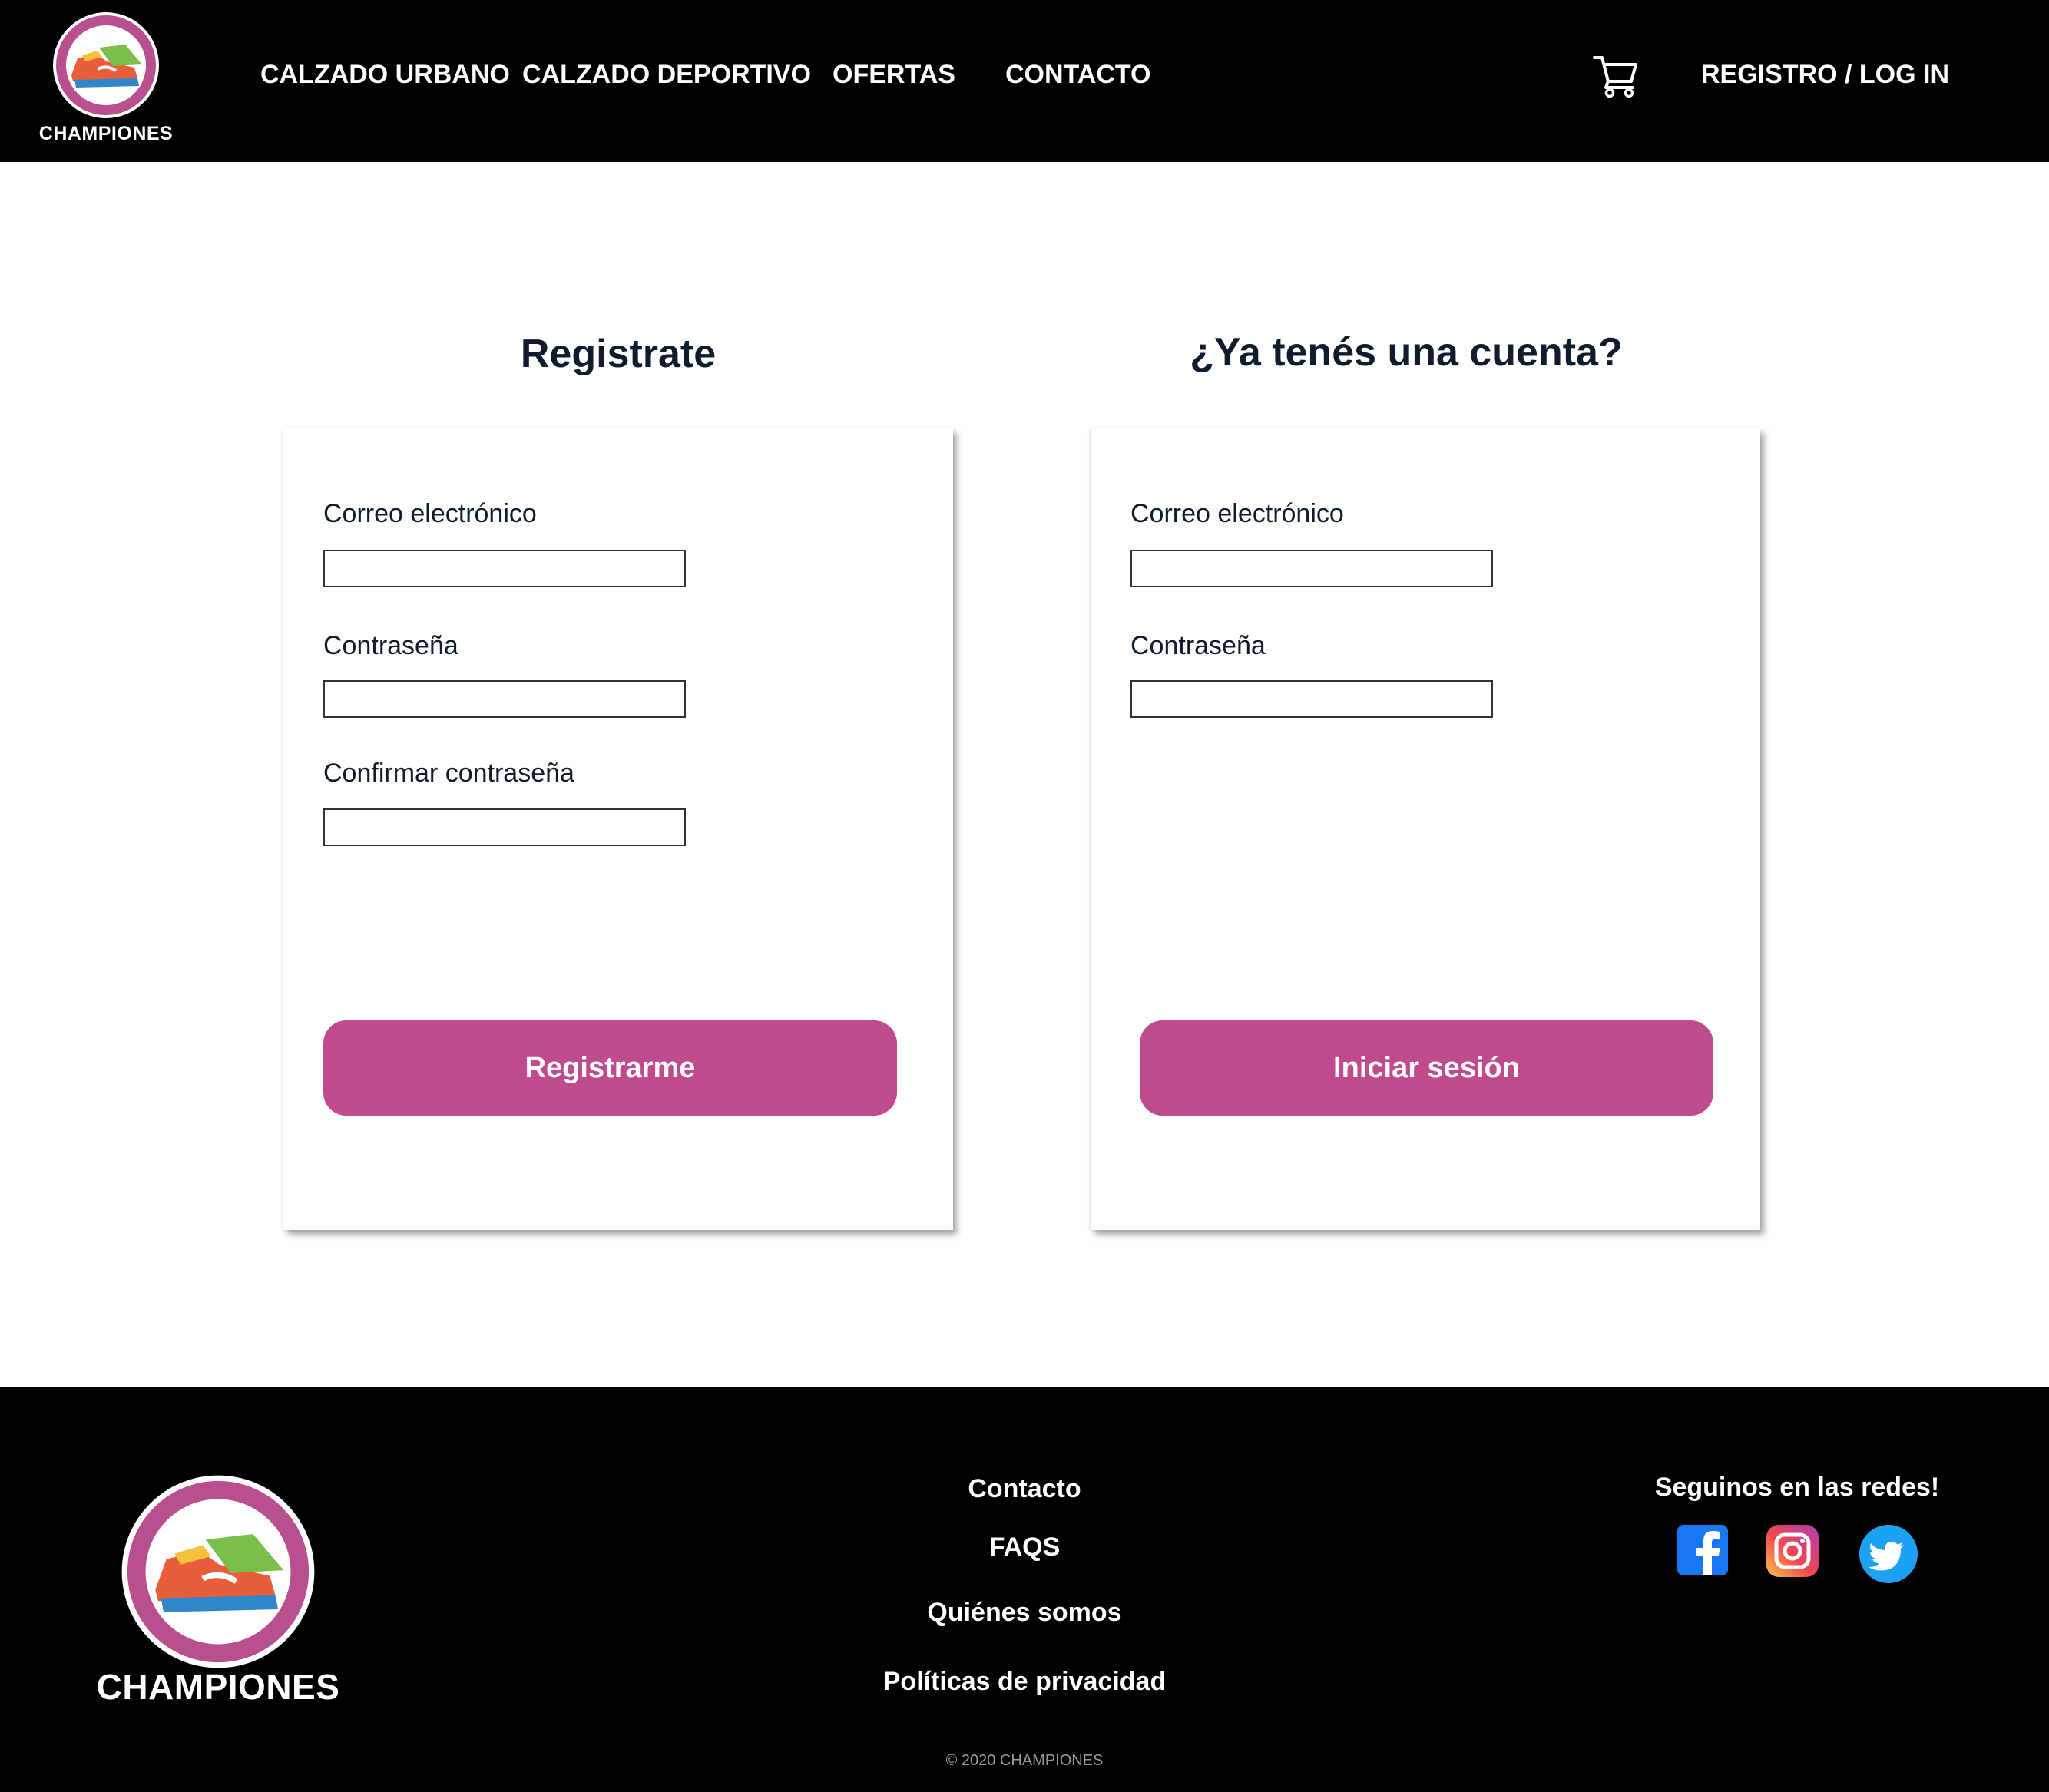  What do you see at coordinates (1797, 1487) in the screenshot?
I see `social-title: Seguinos en las redes!` at bounding box center [1797, 1487].